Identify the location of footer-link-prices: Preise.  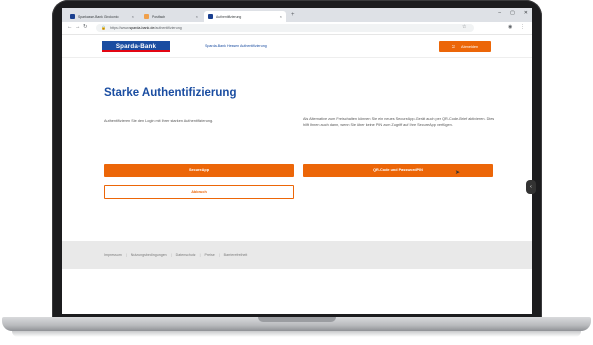
(210, 255).